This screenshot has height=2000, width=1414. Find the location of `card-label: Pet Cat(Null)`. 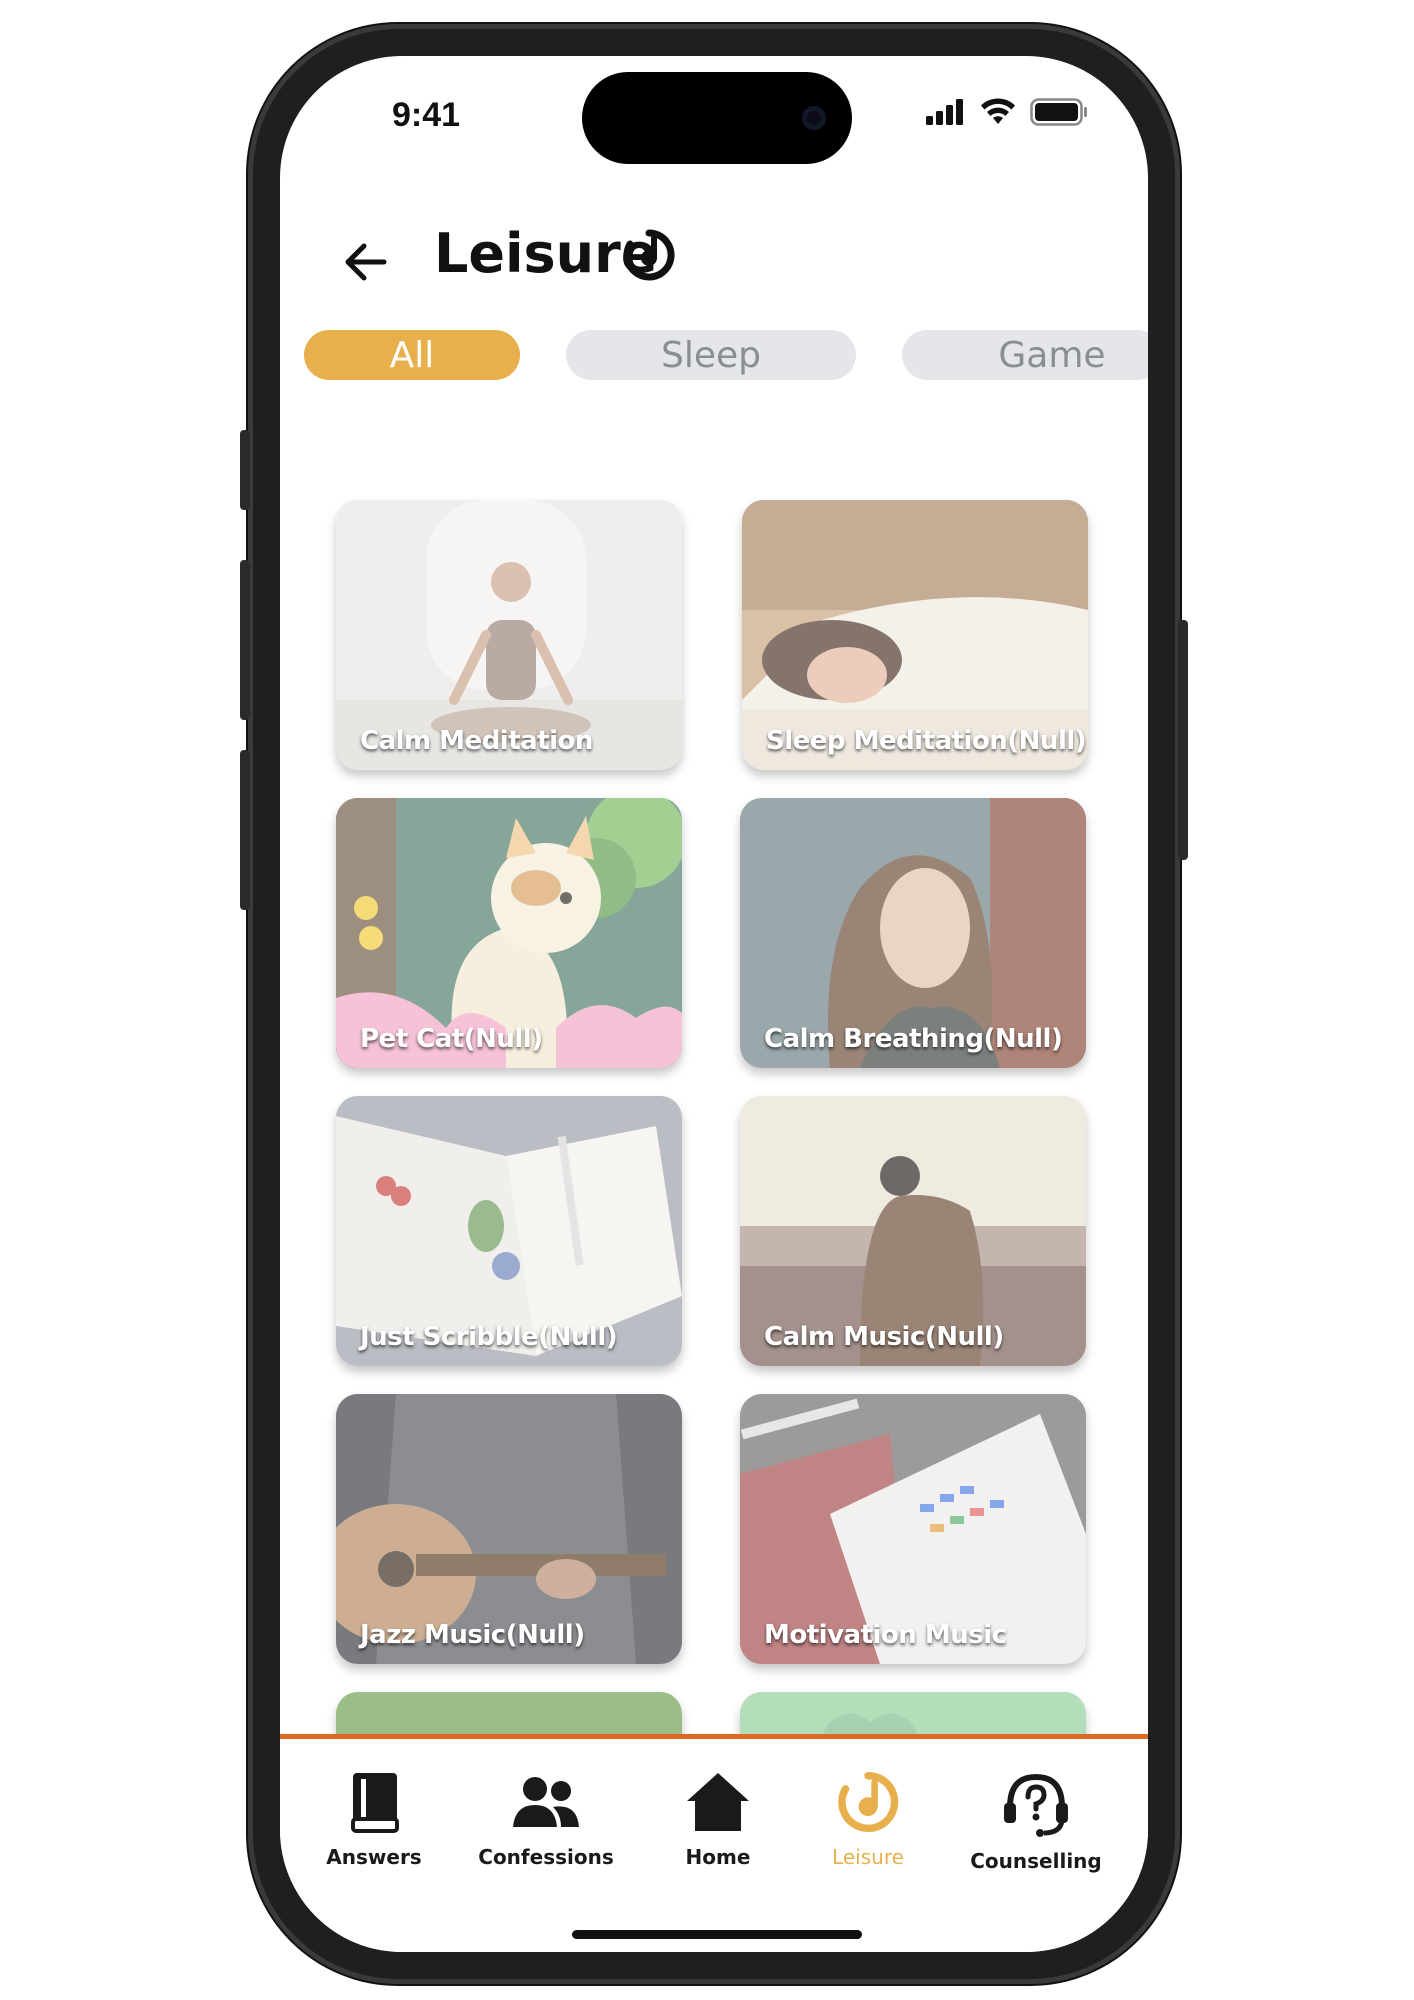

card-label: Pet Cat(Null) is located at coordinates (451, 1039).